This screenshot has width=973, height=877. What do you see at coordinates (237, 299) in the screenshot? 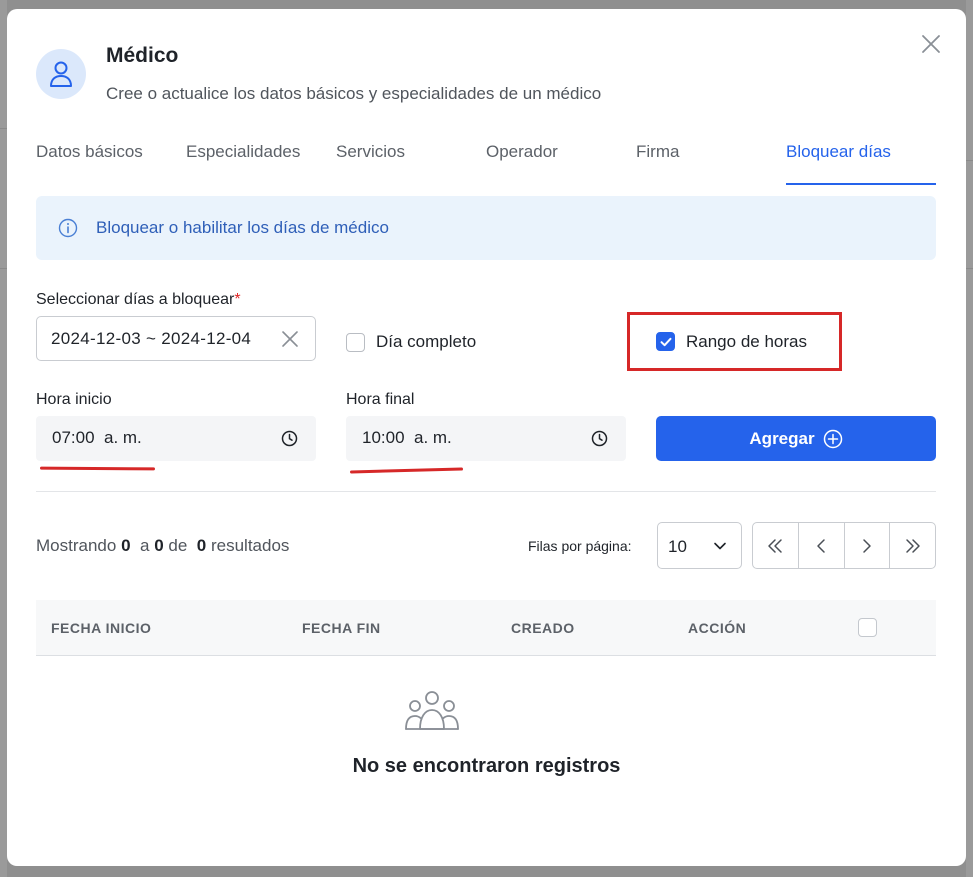
I see `required-mark: *` at bounding box center [237, 299].